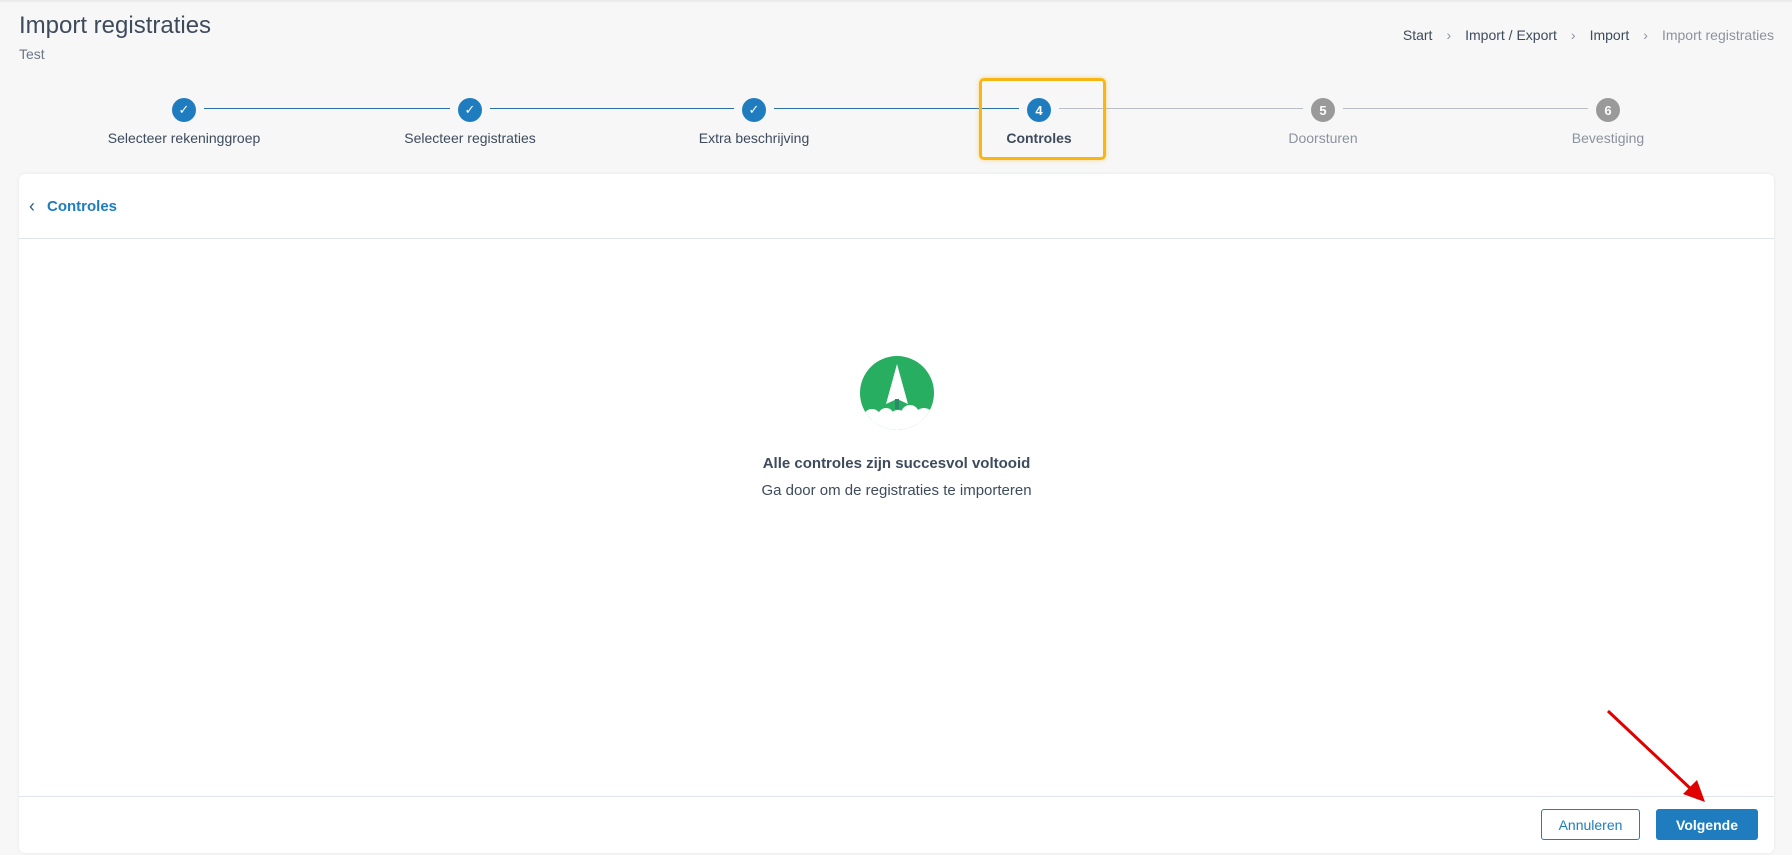 The width and height of the screenshot is (1792, 855). What do you see at coordinates (1042, 119) in the screenshot?
I see `highlight-box` at bounding box center [1042, 119].